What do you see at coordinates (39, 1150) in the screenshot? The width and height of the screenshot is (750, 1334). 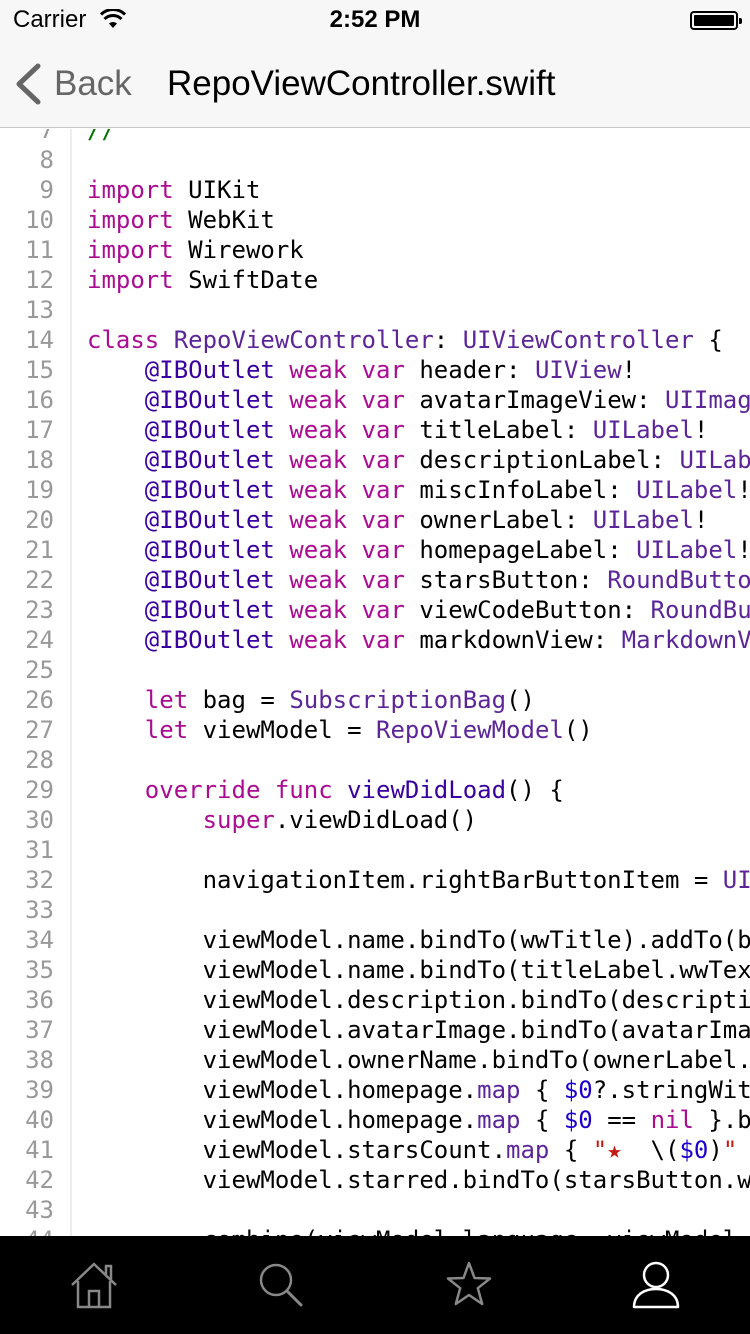 I see `line-number: 41` at bounding box center [39, 1150].